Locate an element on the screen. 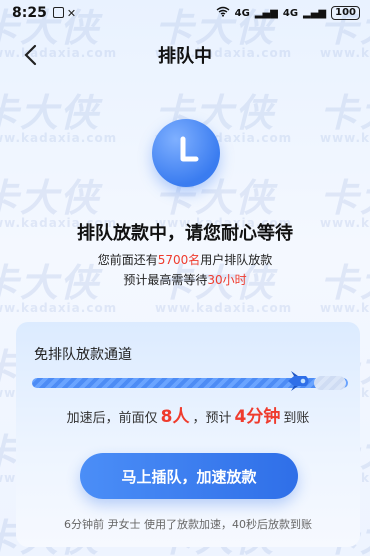 This screenshot has height=556, width=370. clock-icon is located at coordinates (186, 153).